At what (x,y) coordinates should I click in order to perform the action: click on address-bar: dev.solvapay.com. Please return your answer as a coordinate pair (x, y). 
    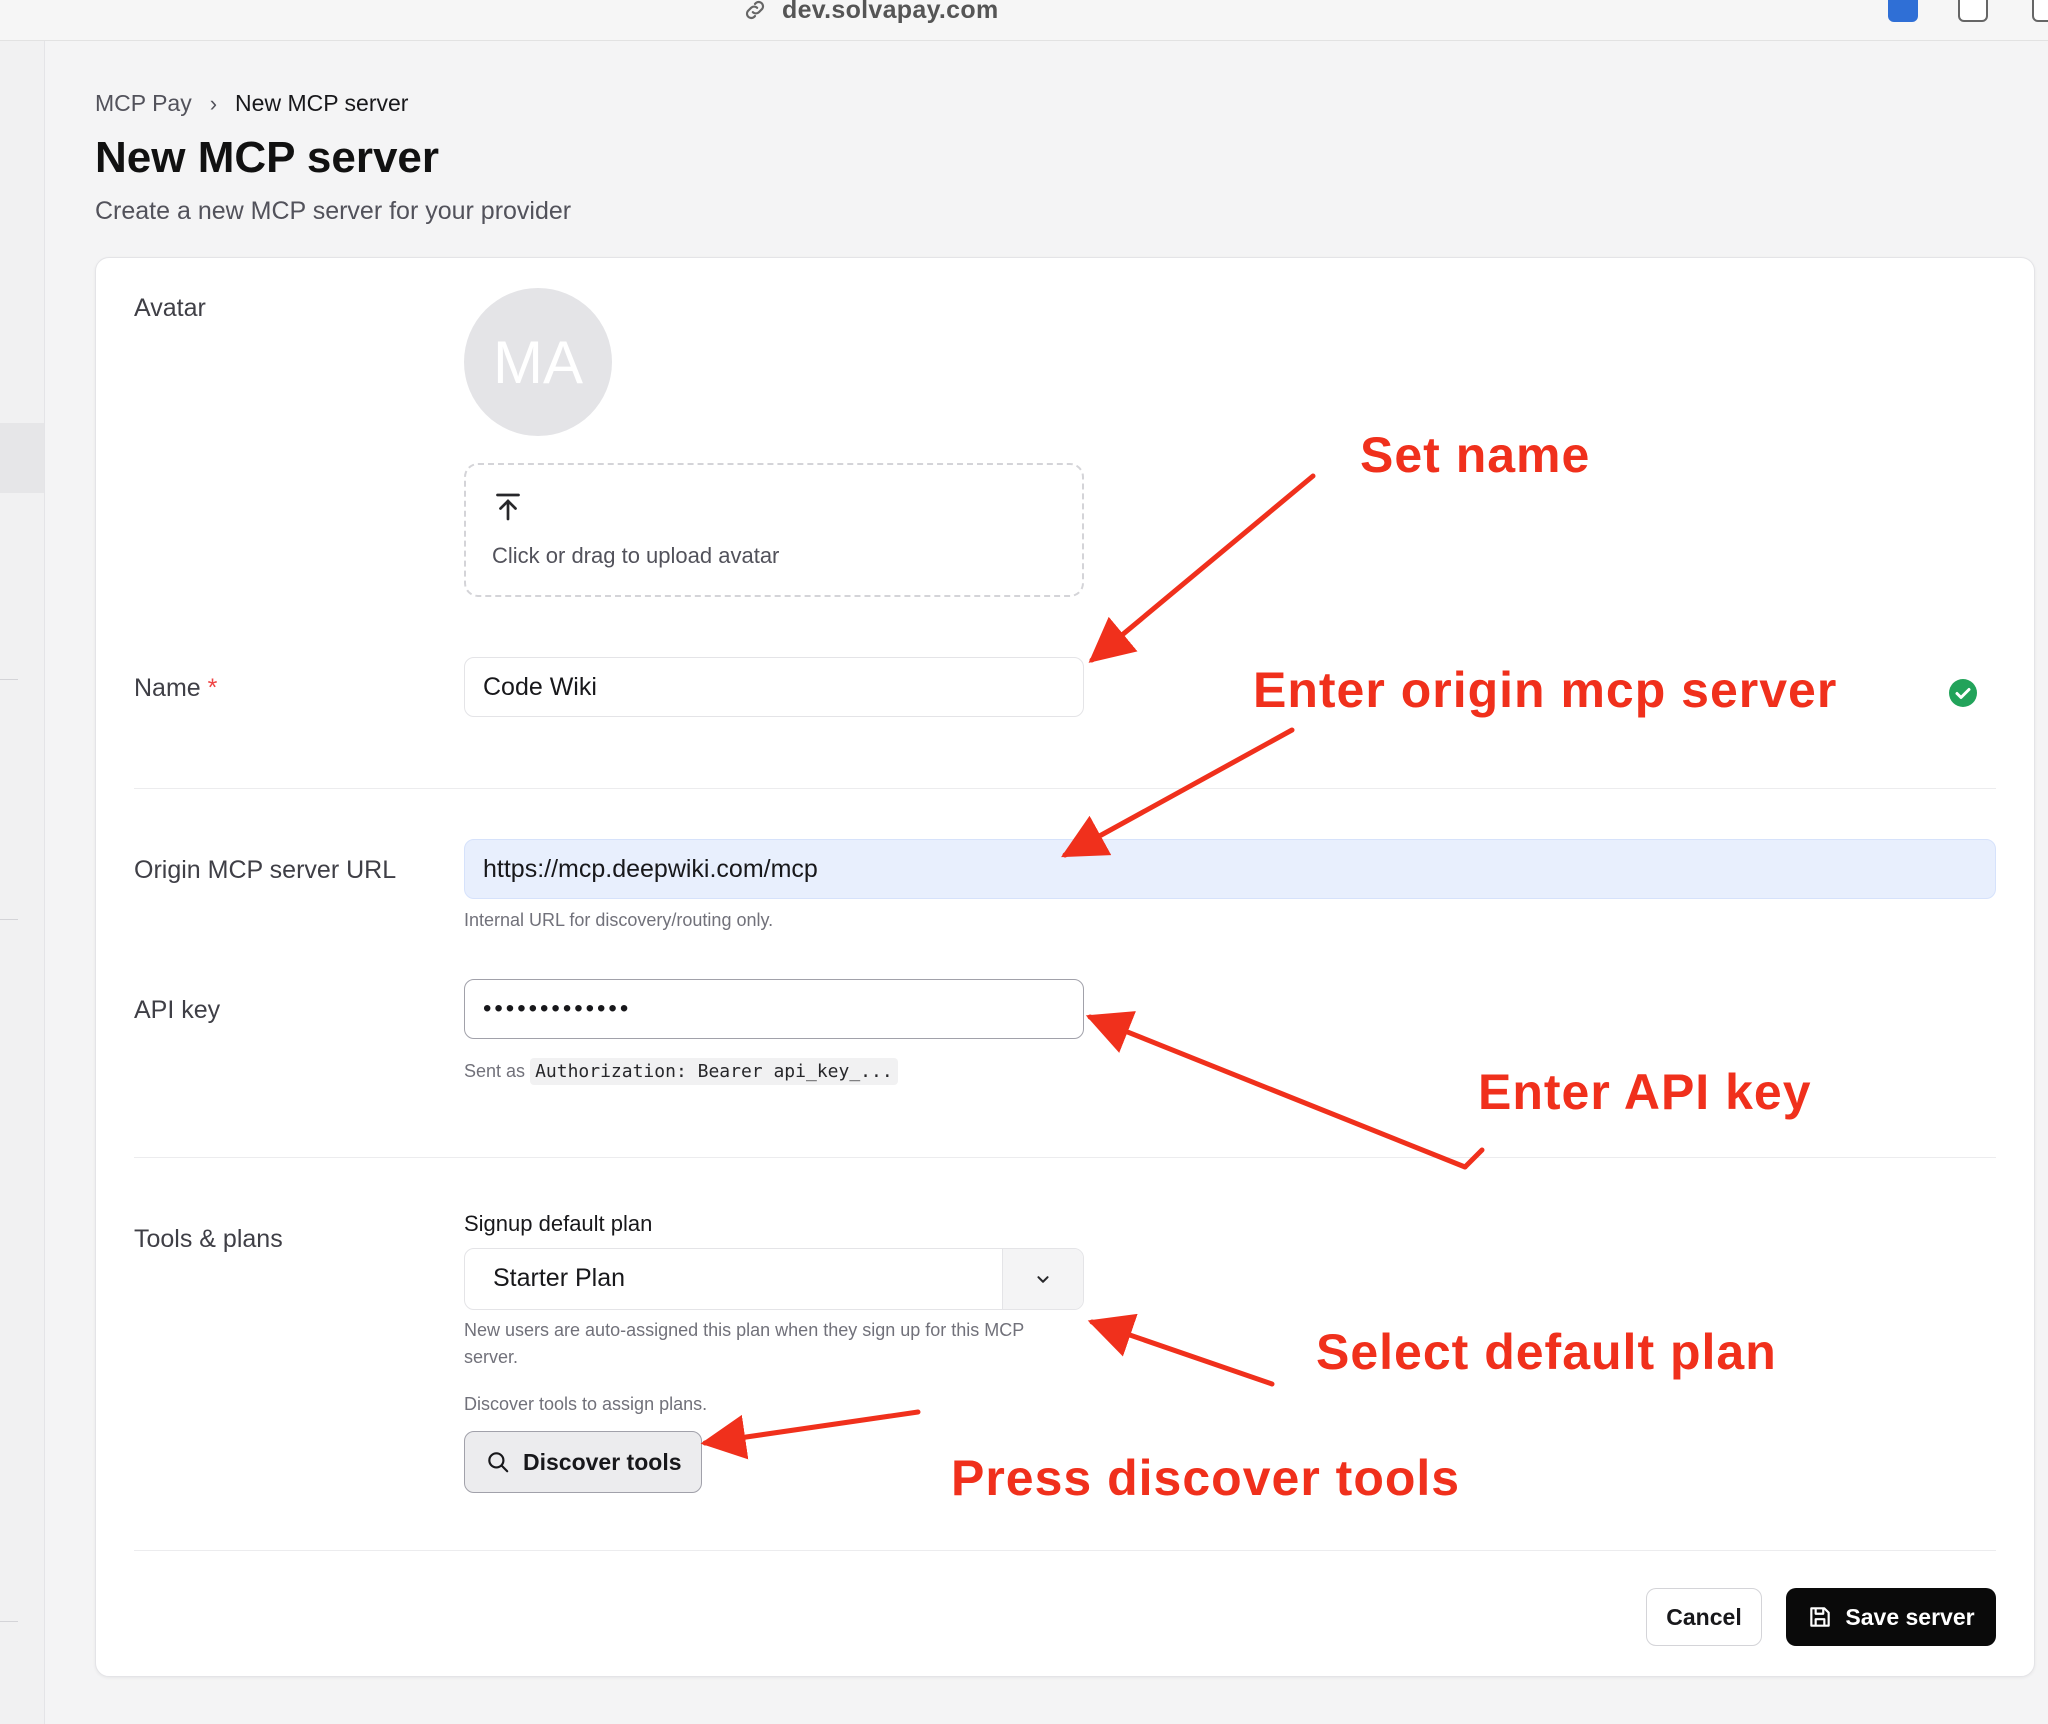
    Looking at the image, I should click on (870, 14).